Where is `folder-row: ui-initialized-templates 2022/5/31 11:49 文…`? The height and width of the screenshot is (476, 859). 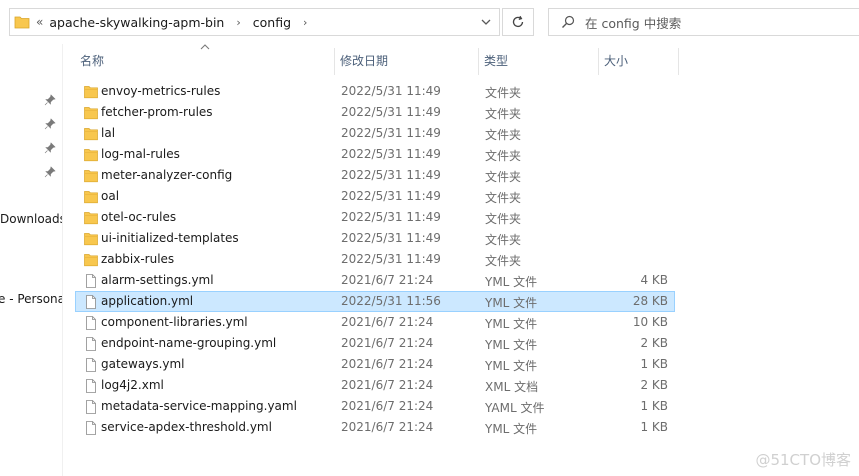
folder-row: ui-initialized-templates 2022/5/31 11:49 文… is located at coordinates (375, 238).